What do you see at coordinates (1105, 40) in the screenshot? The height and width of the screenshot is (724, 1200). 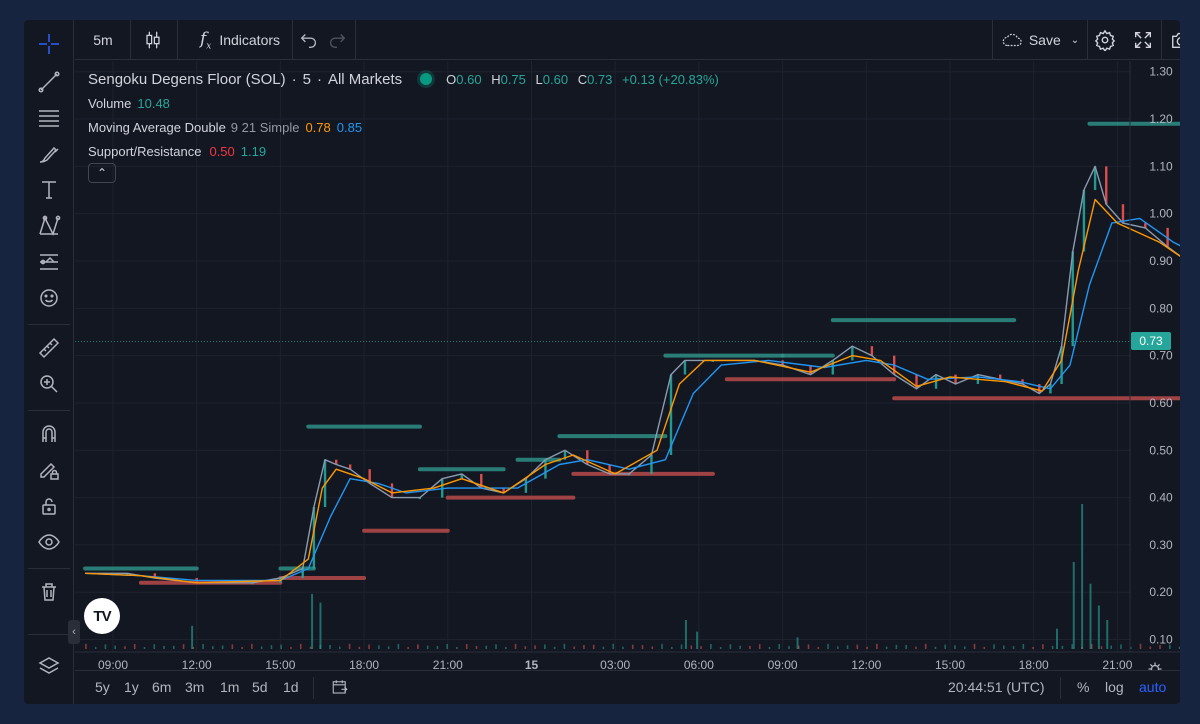 I see `settings-icon` at bounding box center [1105, 40].